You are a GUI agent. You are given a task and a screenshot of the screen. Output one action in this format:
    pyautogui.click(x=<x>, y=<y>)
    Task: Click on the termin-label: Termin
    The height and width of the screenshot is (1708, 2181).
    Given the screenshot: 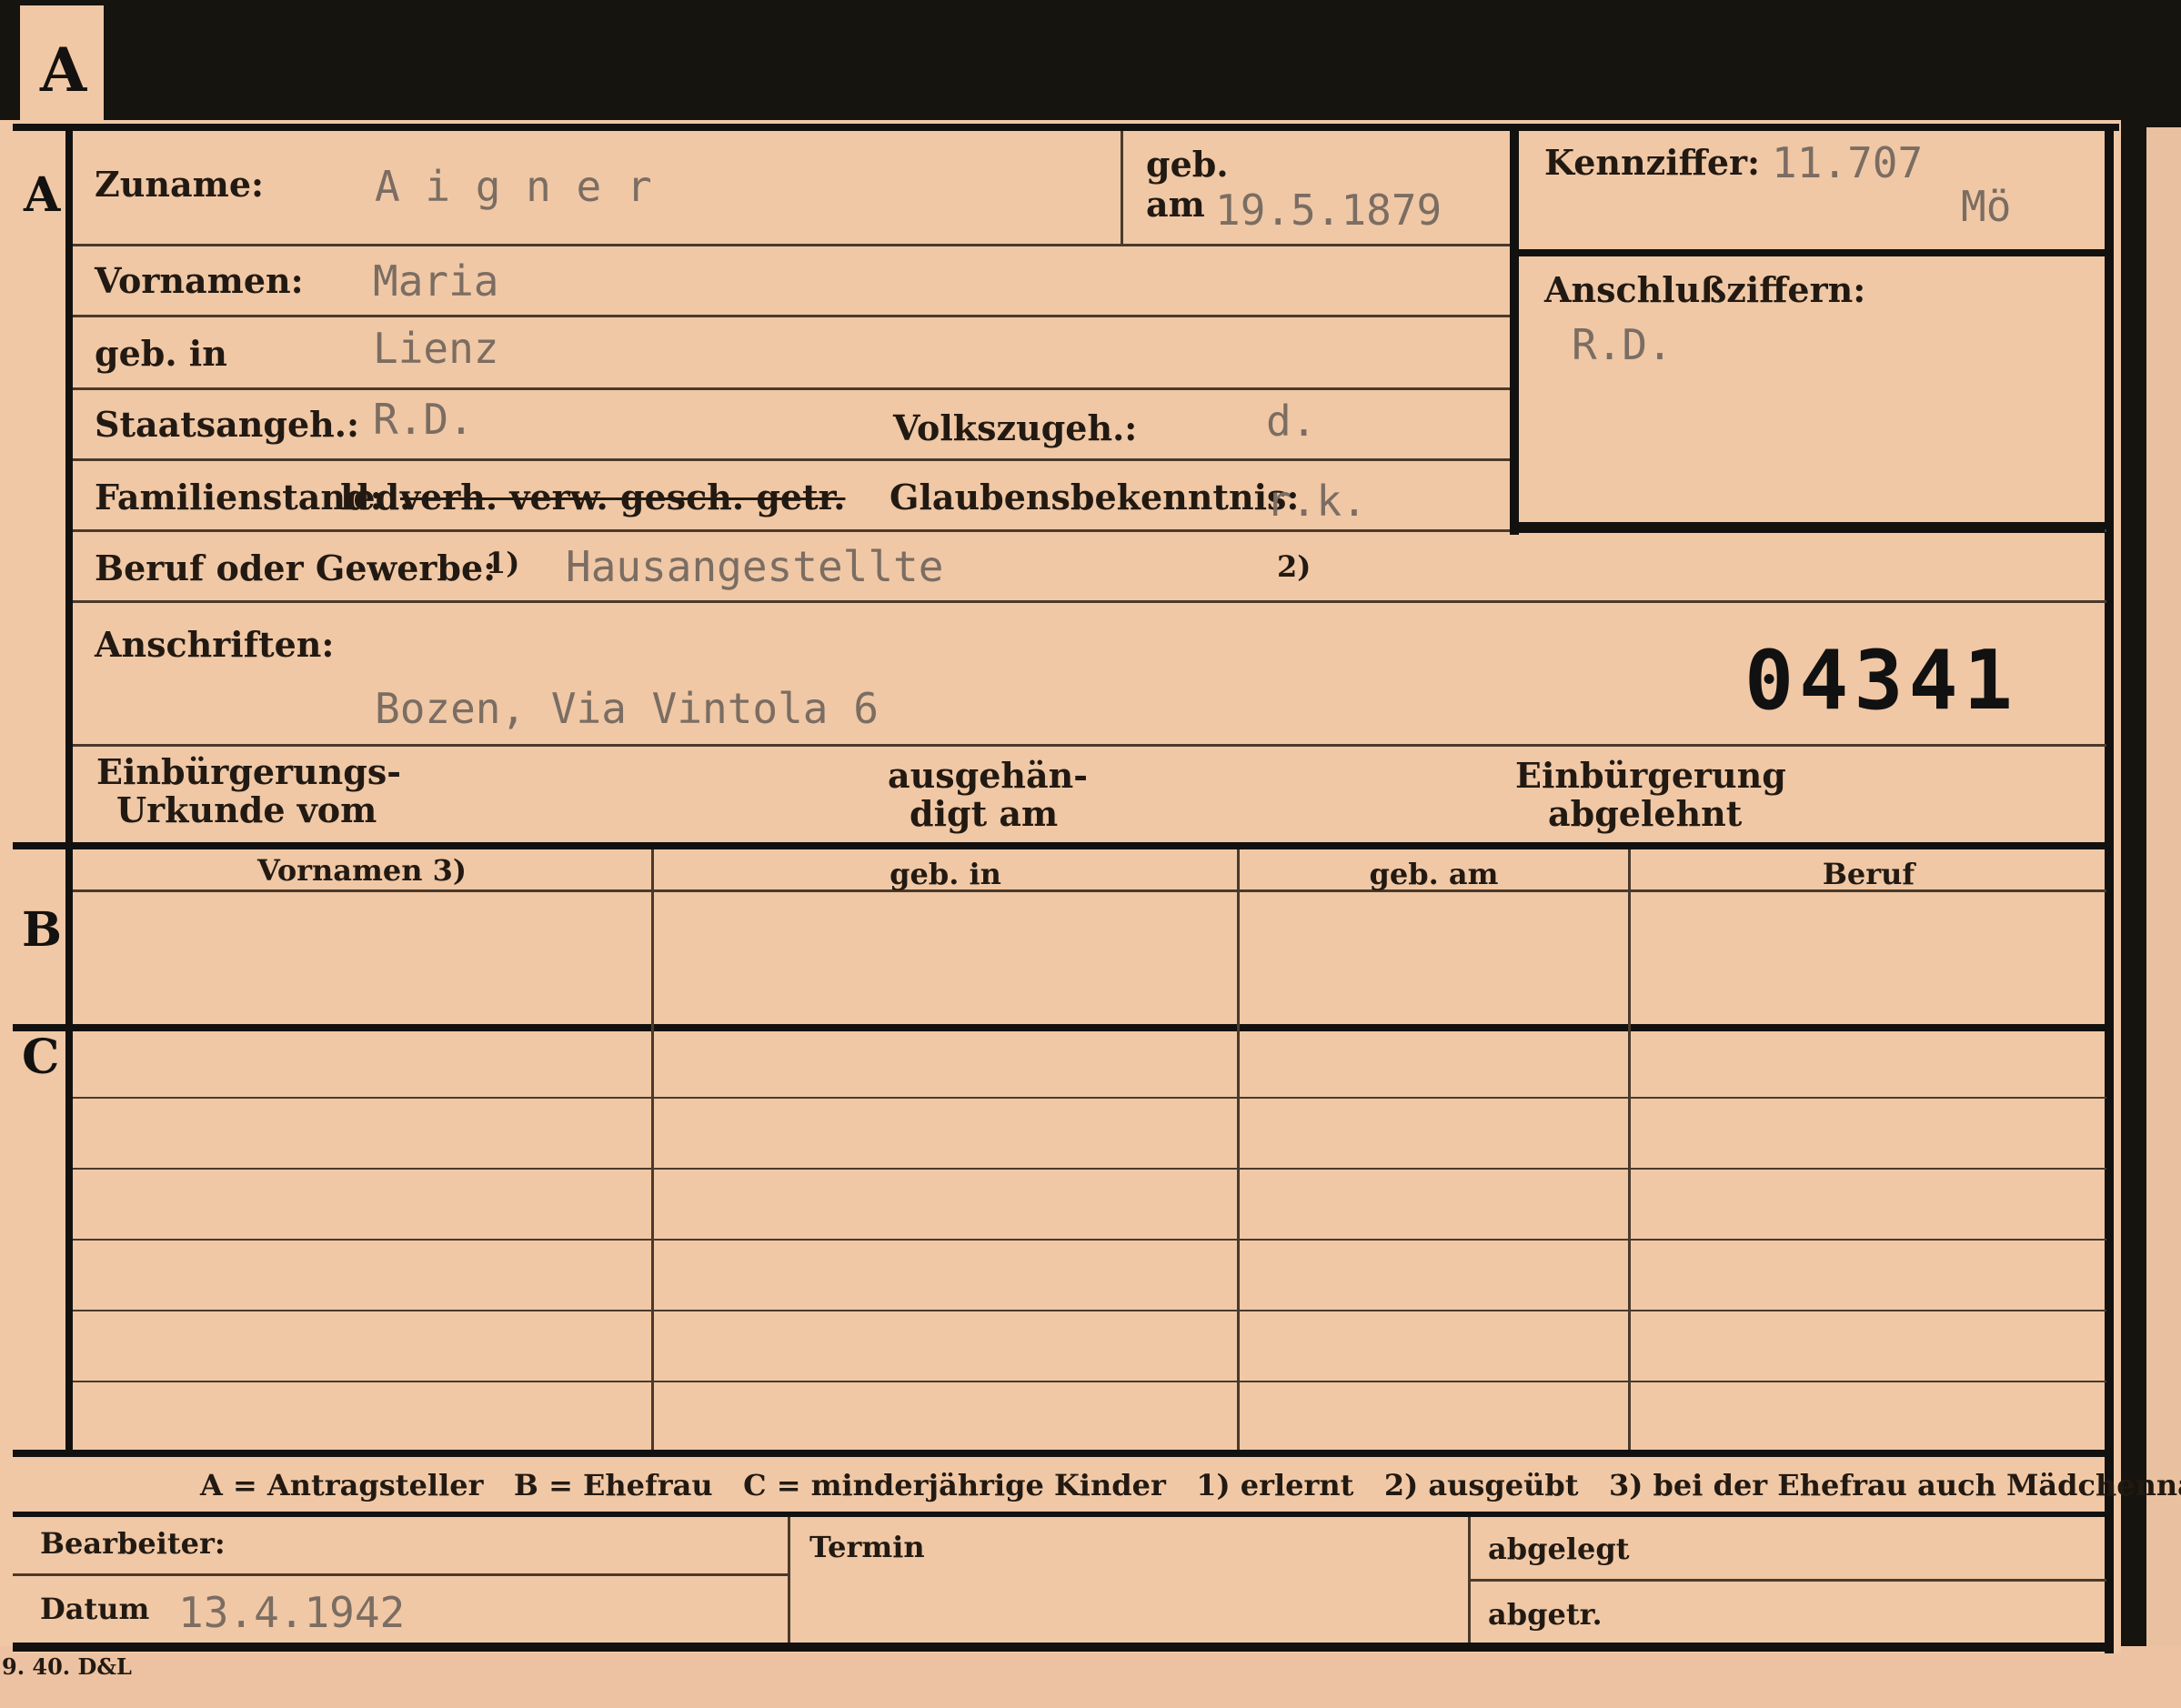 What is the action you would take?
    pyautogui.click(x=867, y=1547)
    